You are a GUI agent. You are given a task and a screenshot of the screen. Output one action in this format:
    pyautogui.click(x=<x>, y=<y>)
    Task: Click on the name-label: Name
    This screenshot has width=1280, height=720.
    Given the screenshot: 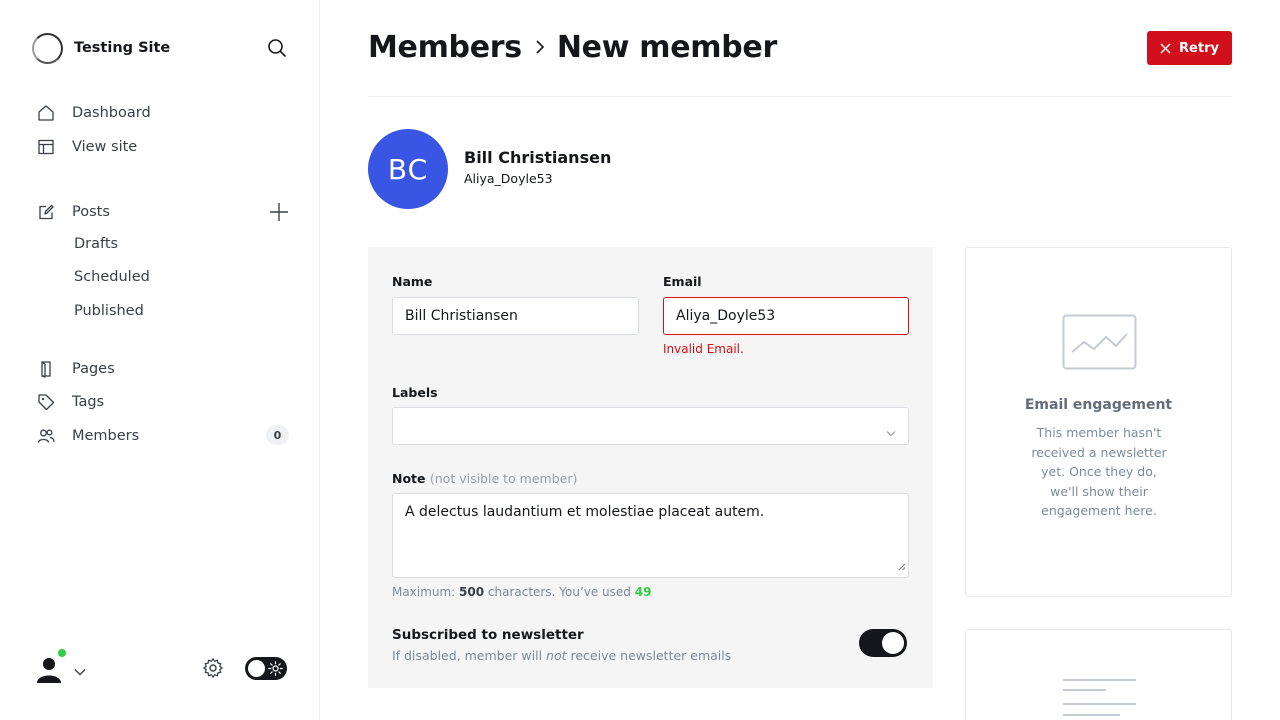 What is the action you would take?
    pyautogui.click(x=412, y=281)
    